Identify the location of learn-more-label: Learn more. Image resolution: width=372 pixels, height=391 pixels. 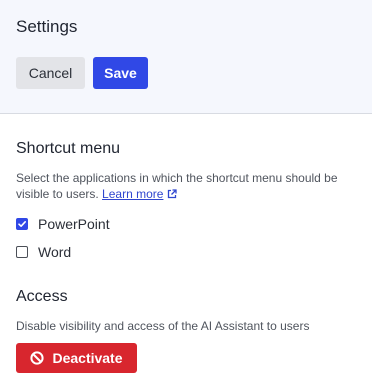
(133, 194).